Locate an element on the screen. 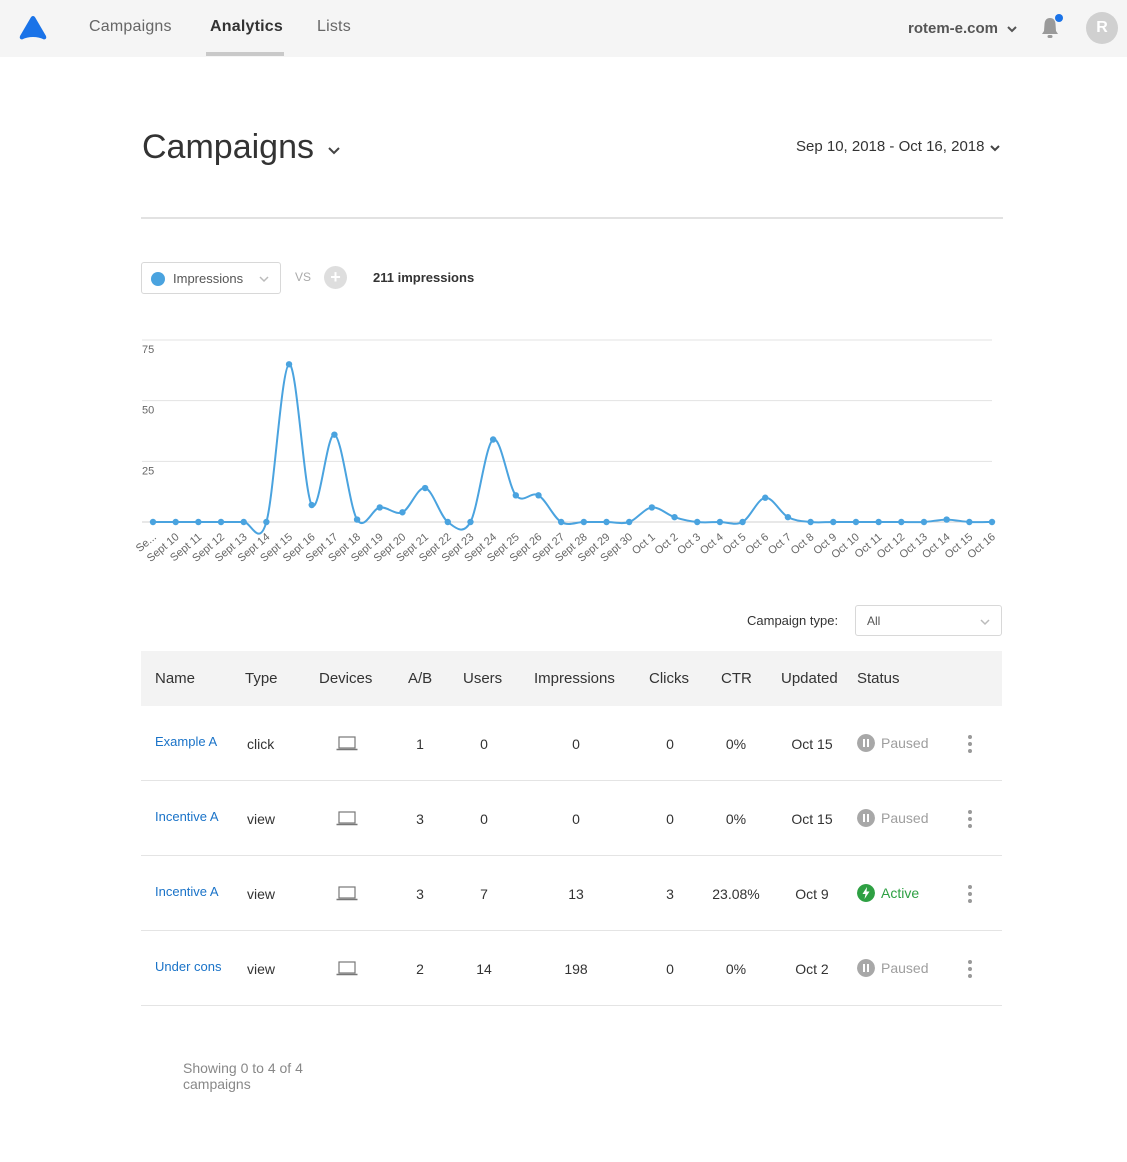 This screenshot has width=1127, height=1162. status-text: Paused is located at coordinates (905, 743).